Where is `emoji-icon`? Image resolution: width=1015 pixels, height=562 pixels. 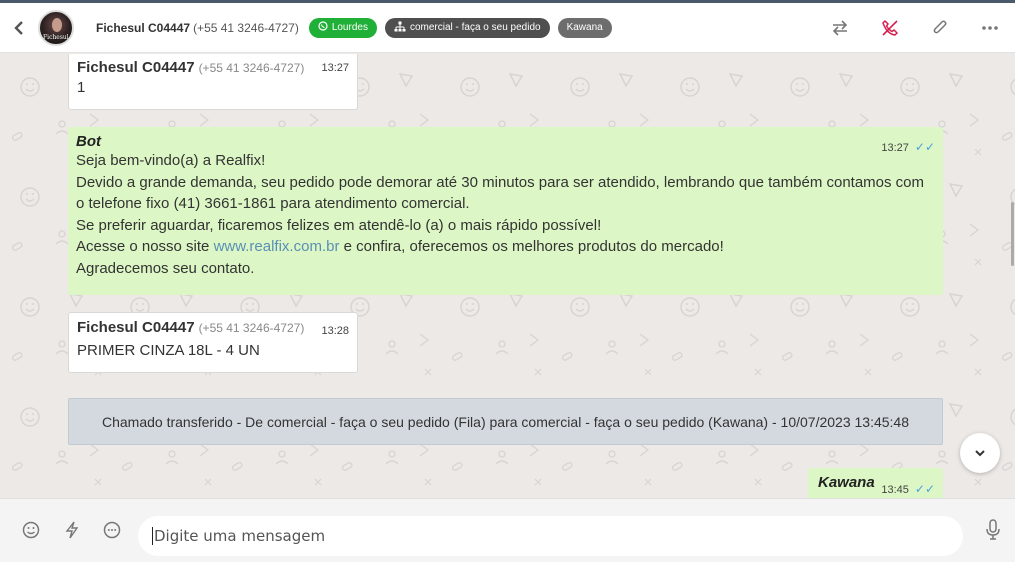
emoji-icon is located at coordinates (31, 530).